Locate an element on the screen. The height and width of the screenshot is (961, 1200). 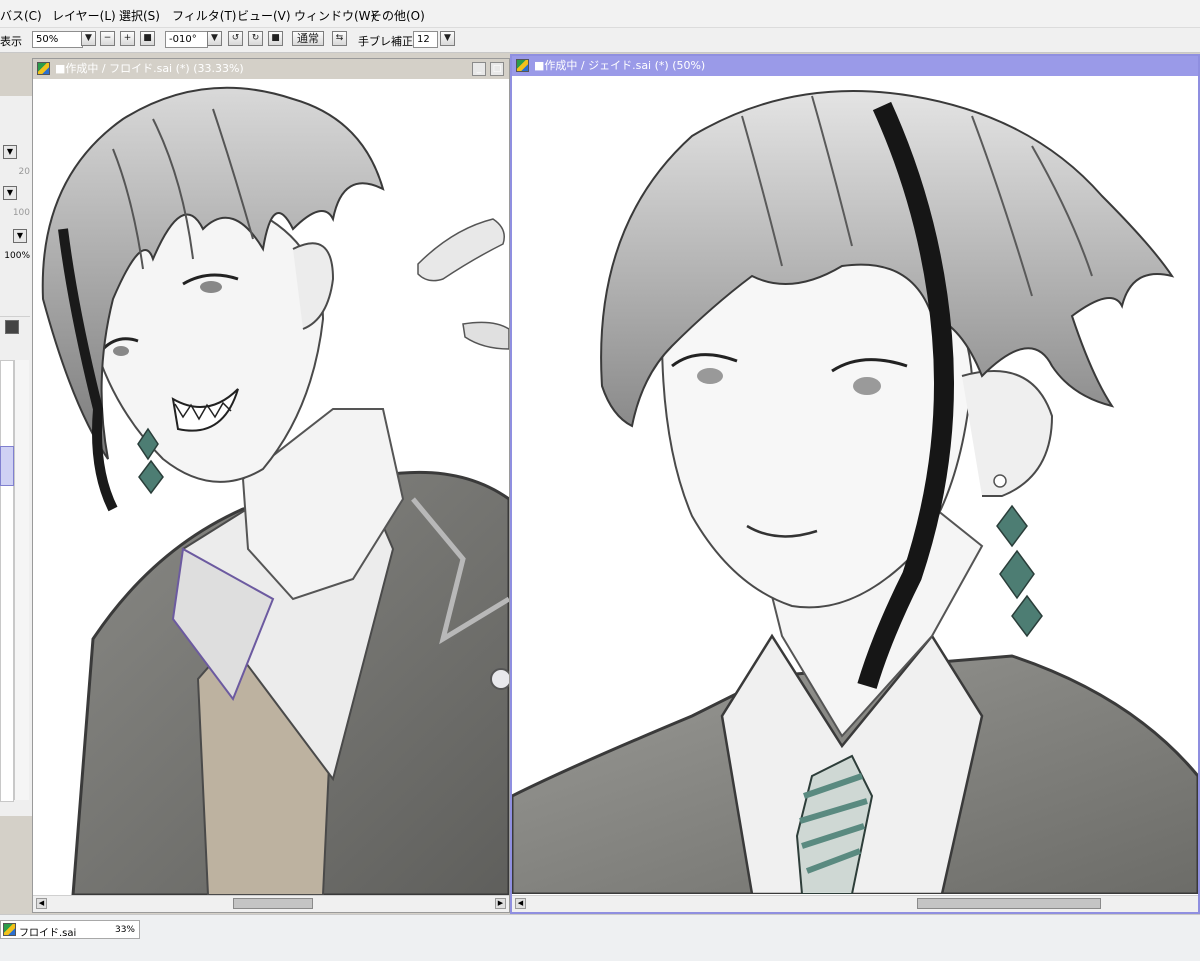
view-label: 表示 is located at coordinates (11, 41).